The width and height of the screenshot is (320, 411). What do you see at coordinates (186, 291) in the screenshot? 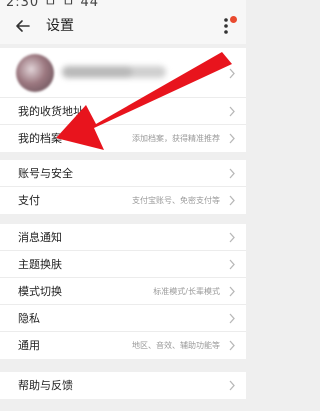
I see `row-hint: 标准模式/长辈模式` at bounding box center [186, 291].